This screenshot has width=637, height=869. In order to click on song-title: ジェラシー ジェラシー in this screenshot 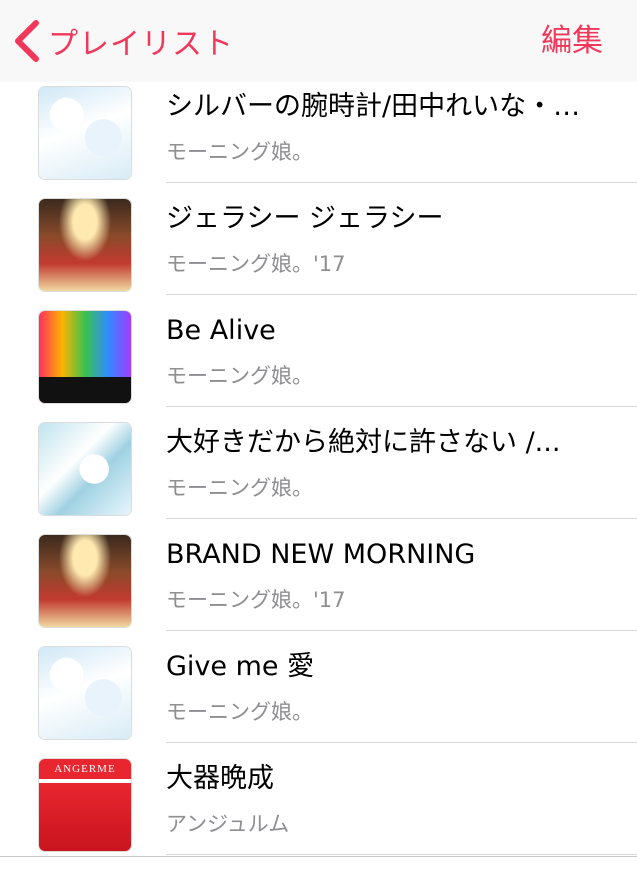, I will do `click(305, 218)`.